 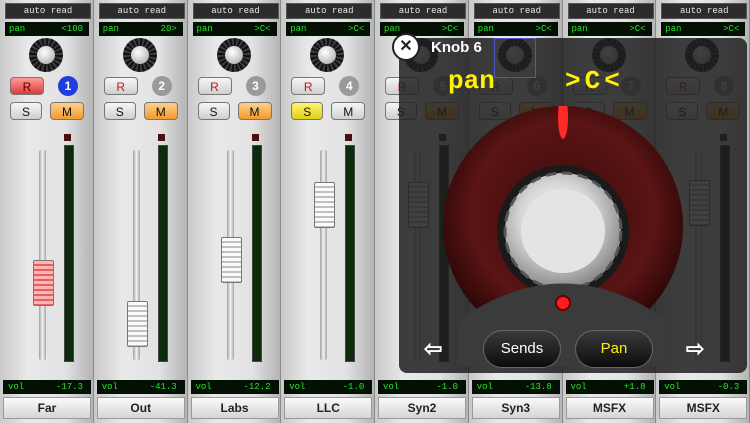 What do you see at coordinates (515, 408) in the screenshot?
I see `channel-name: Syn3` at bounding box center [515, 408].